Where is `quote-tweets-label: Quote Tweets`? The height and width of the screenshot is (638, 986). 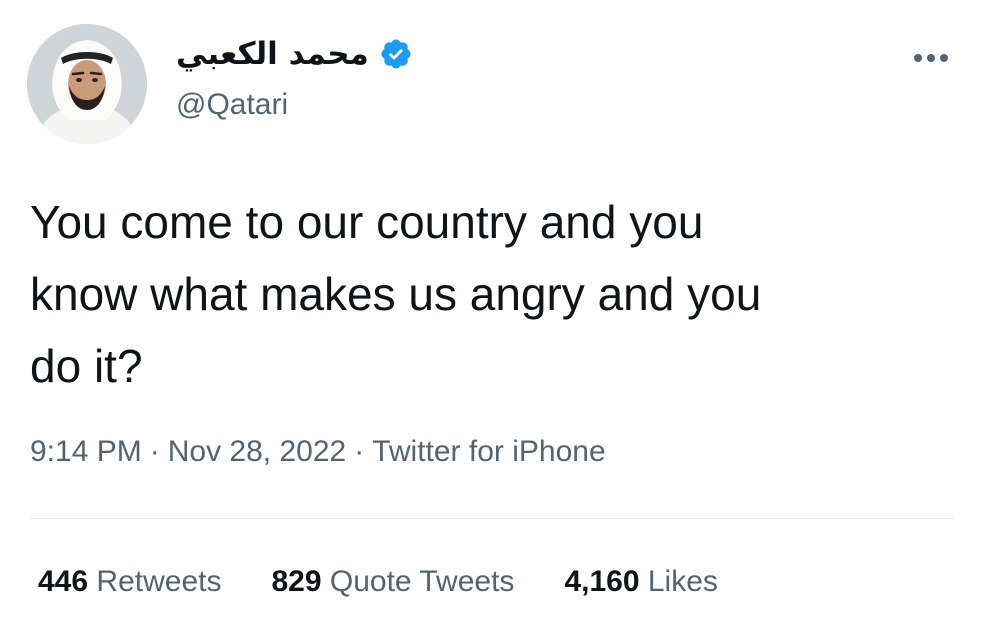 quote-tweets-label: Quote Tweets is located at coordinates (422, 581).